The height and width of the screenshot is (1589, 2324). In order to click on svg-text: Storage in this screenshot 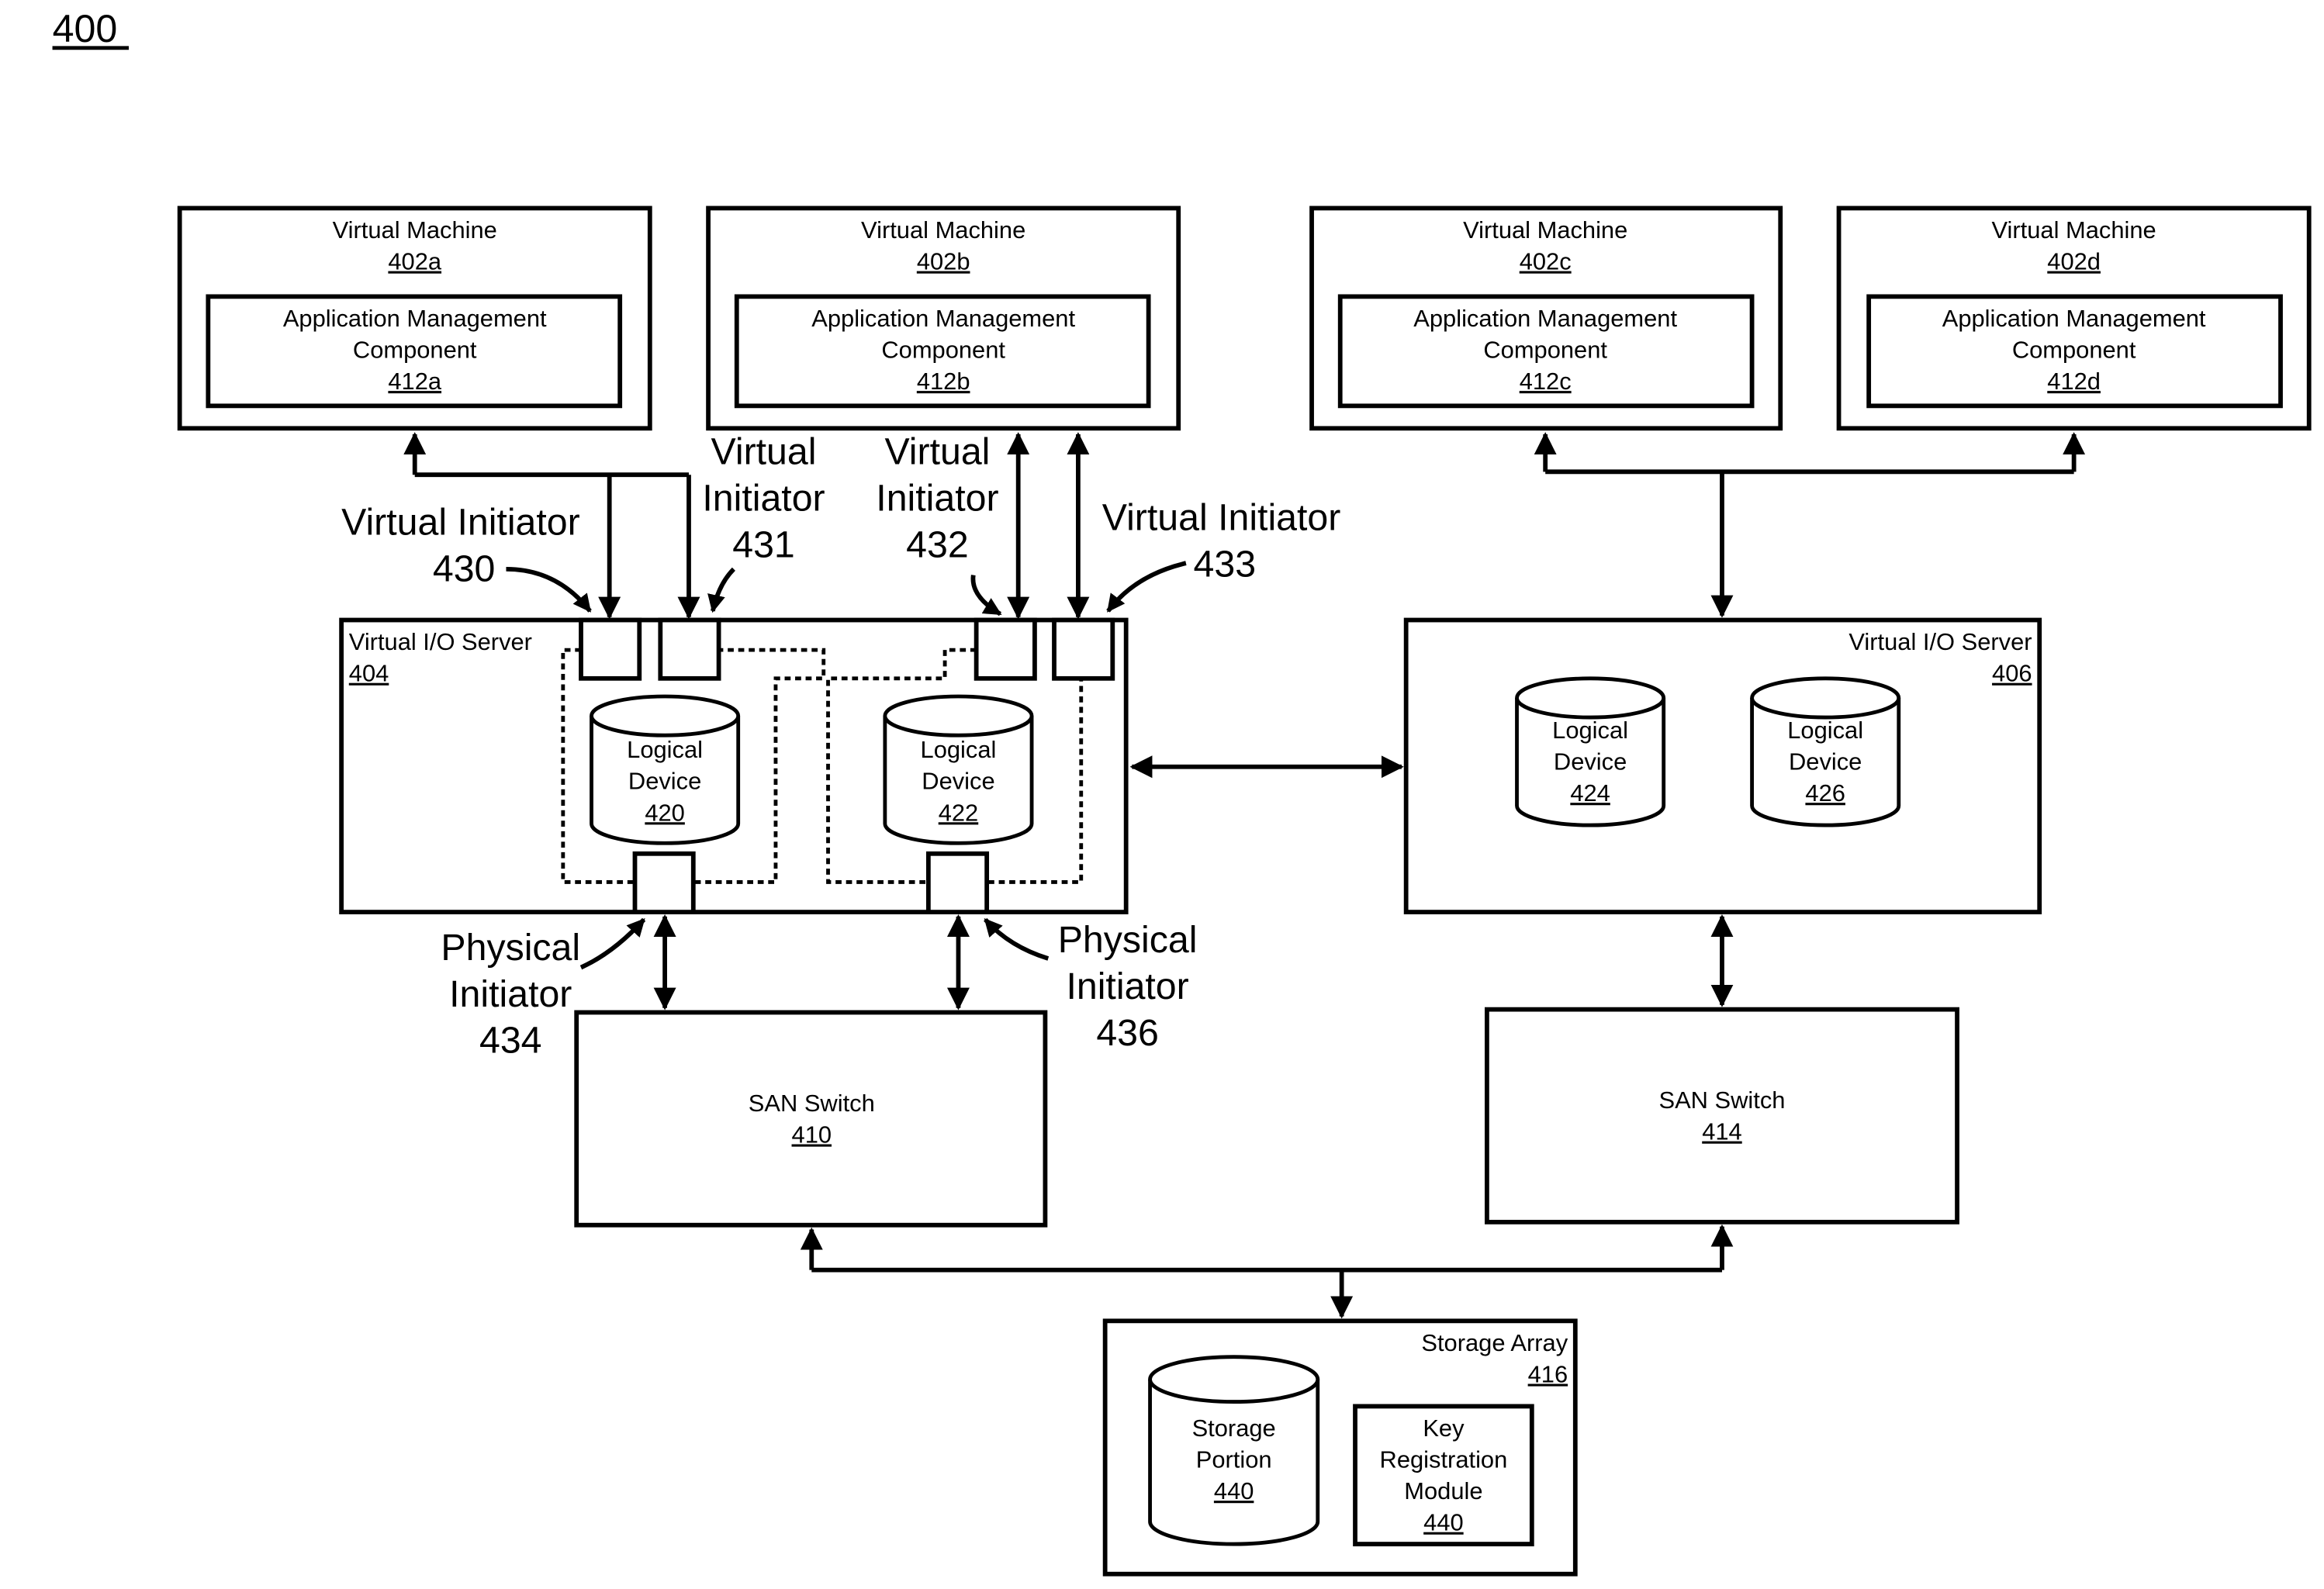, I will do `click(1234, 1428)`.